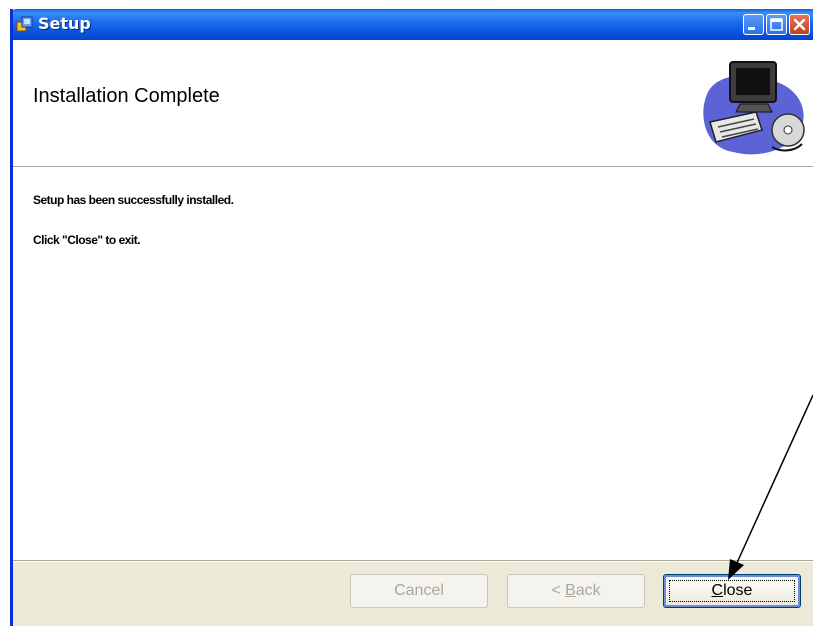 This screenshot has height=626, width=813. I want to click on annotation-arrow, so click(770, 487).